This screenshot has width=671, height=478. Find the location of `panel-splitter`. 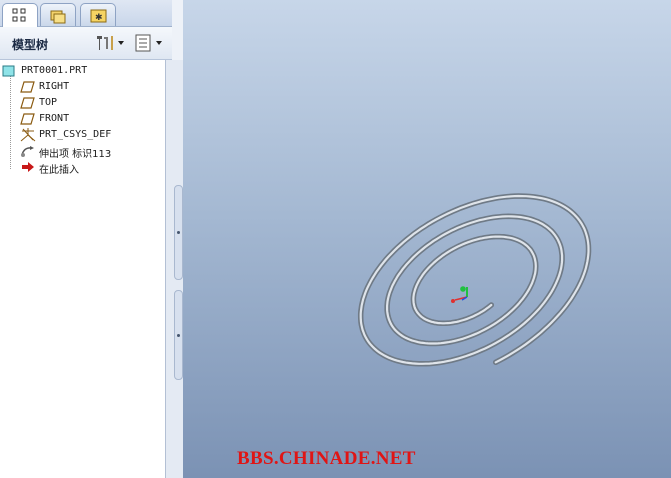

panel-splitter is located at coordinates (174, 269).